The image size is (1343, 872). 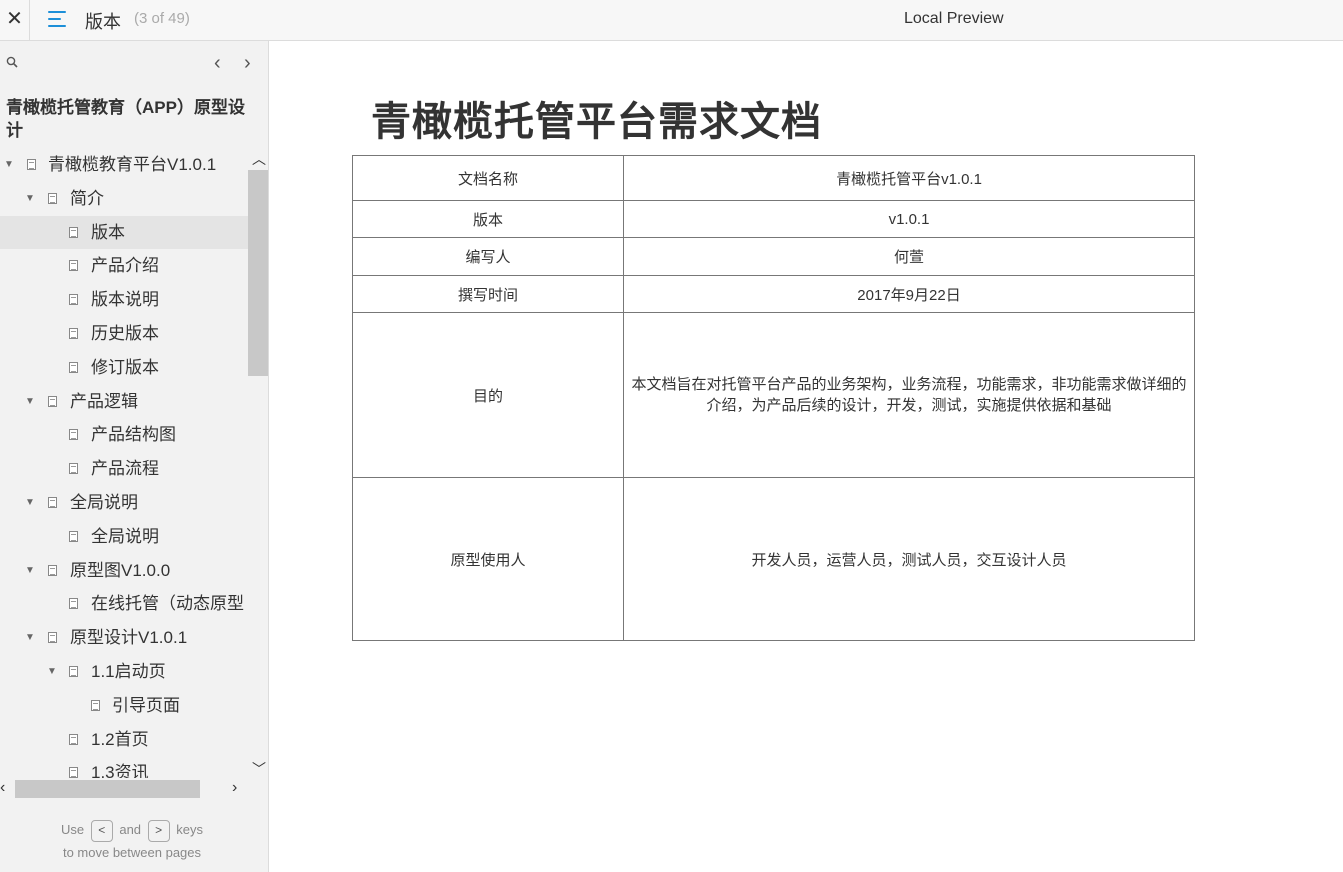 What do you see at coordinates (101, 830) in the screenshot?
I see `prev-key-icon: <` at bounding box center [101, 830].